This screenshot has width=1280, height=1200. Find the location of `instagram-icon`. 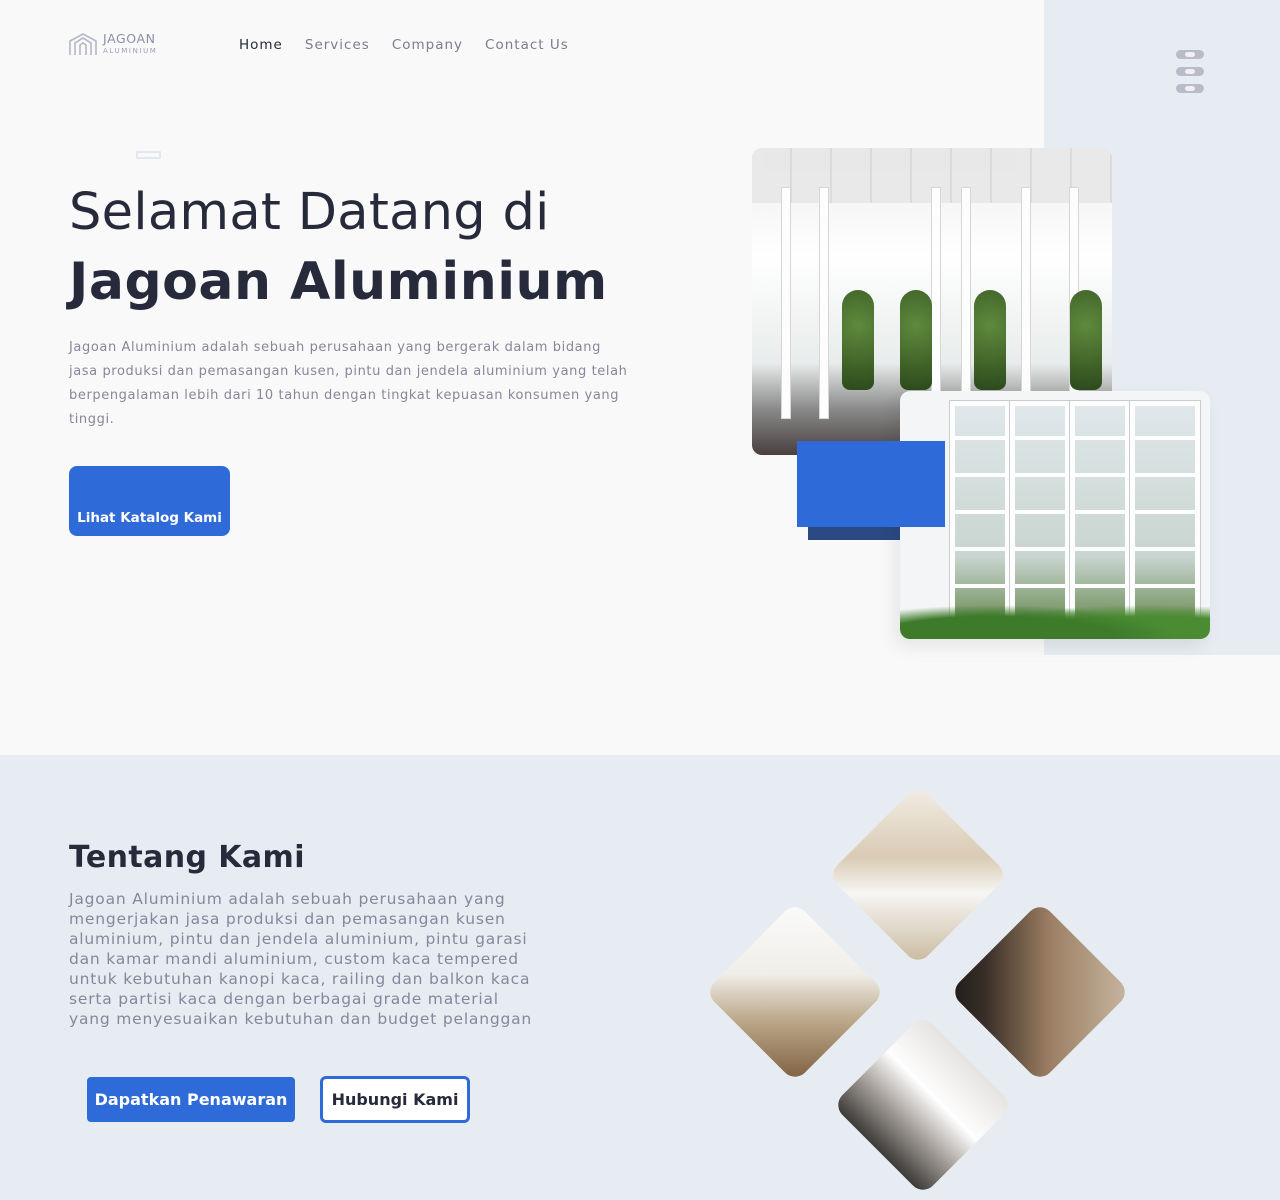

instagram-icon is located at coordinates (1190, 54).